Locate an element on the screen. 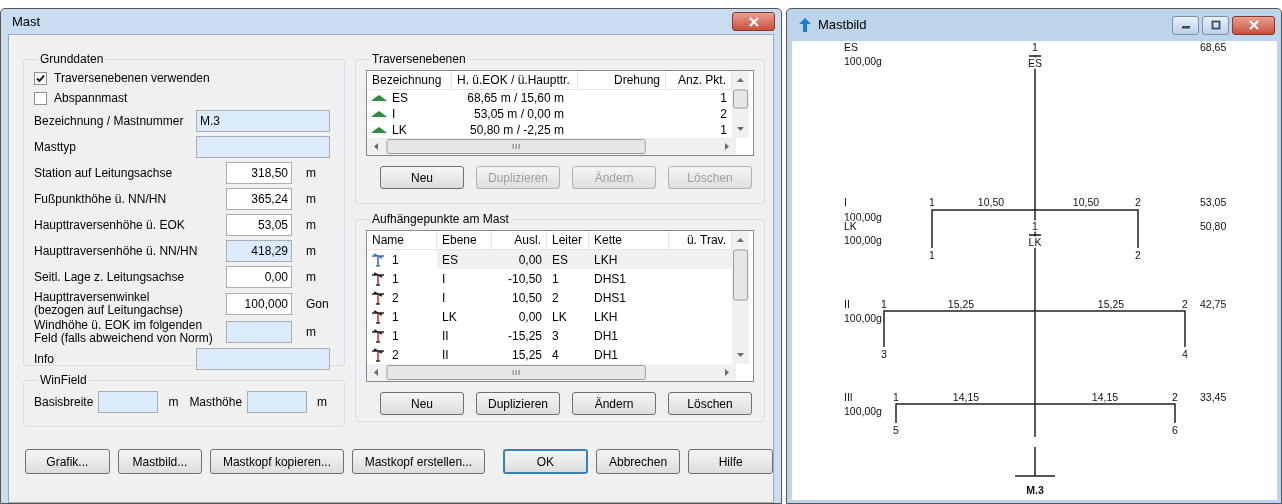  dialog-button: Löschen is located at coordinates (710, 403).